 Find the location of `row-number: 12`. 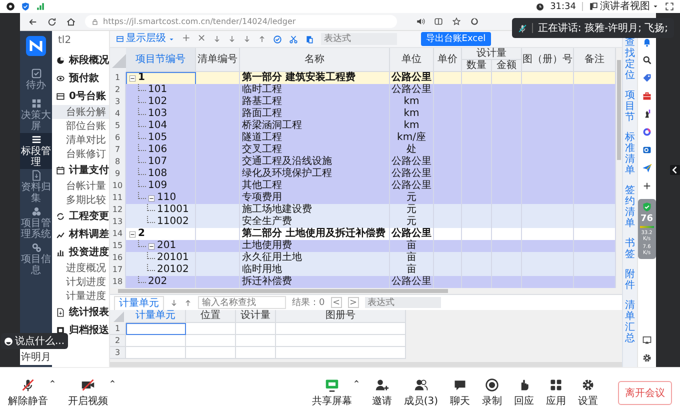

row-number: 12 is located at coordinates (118, 210).